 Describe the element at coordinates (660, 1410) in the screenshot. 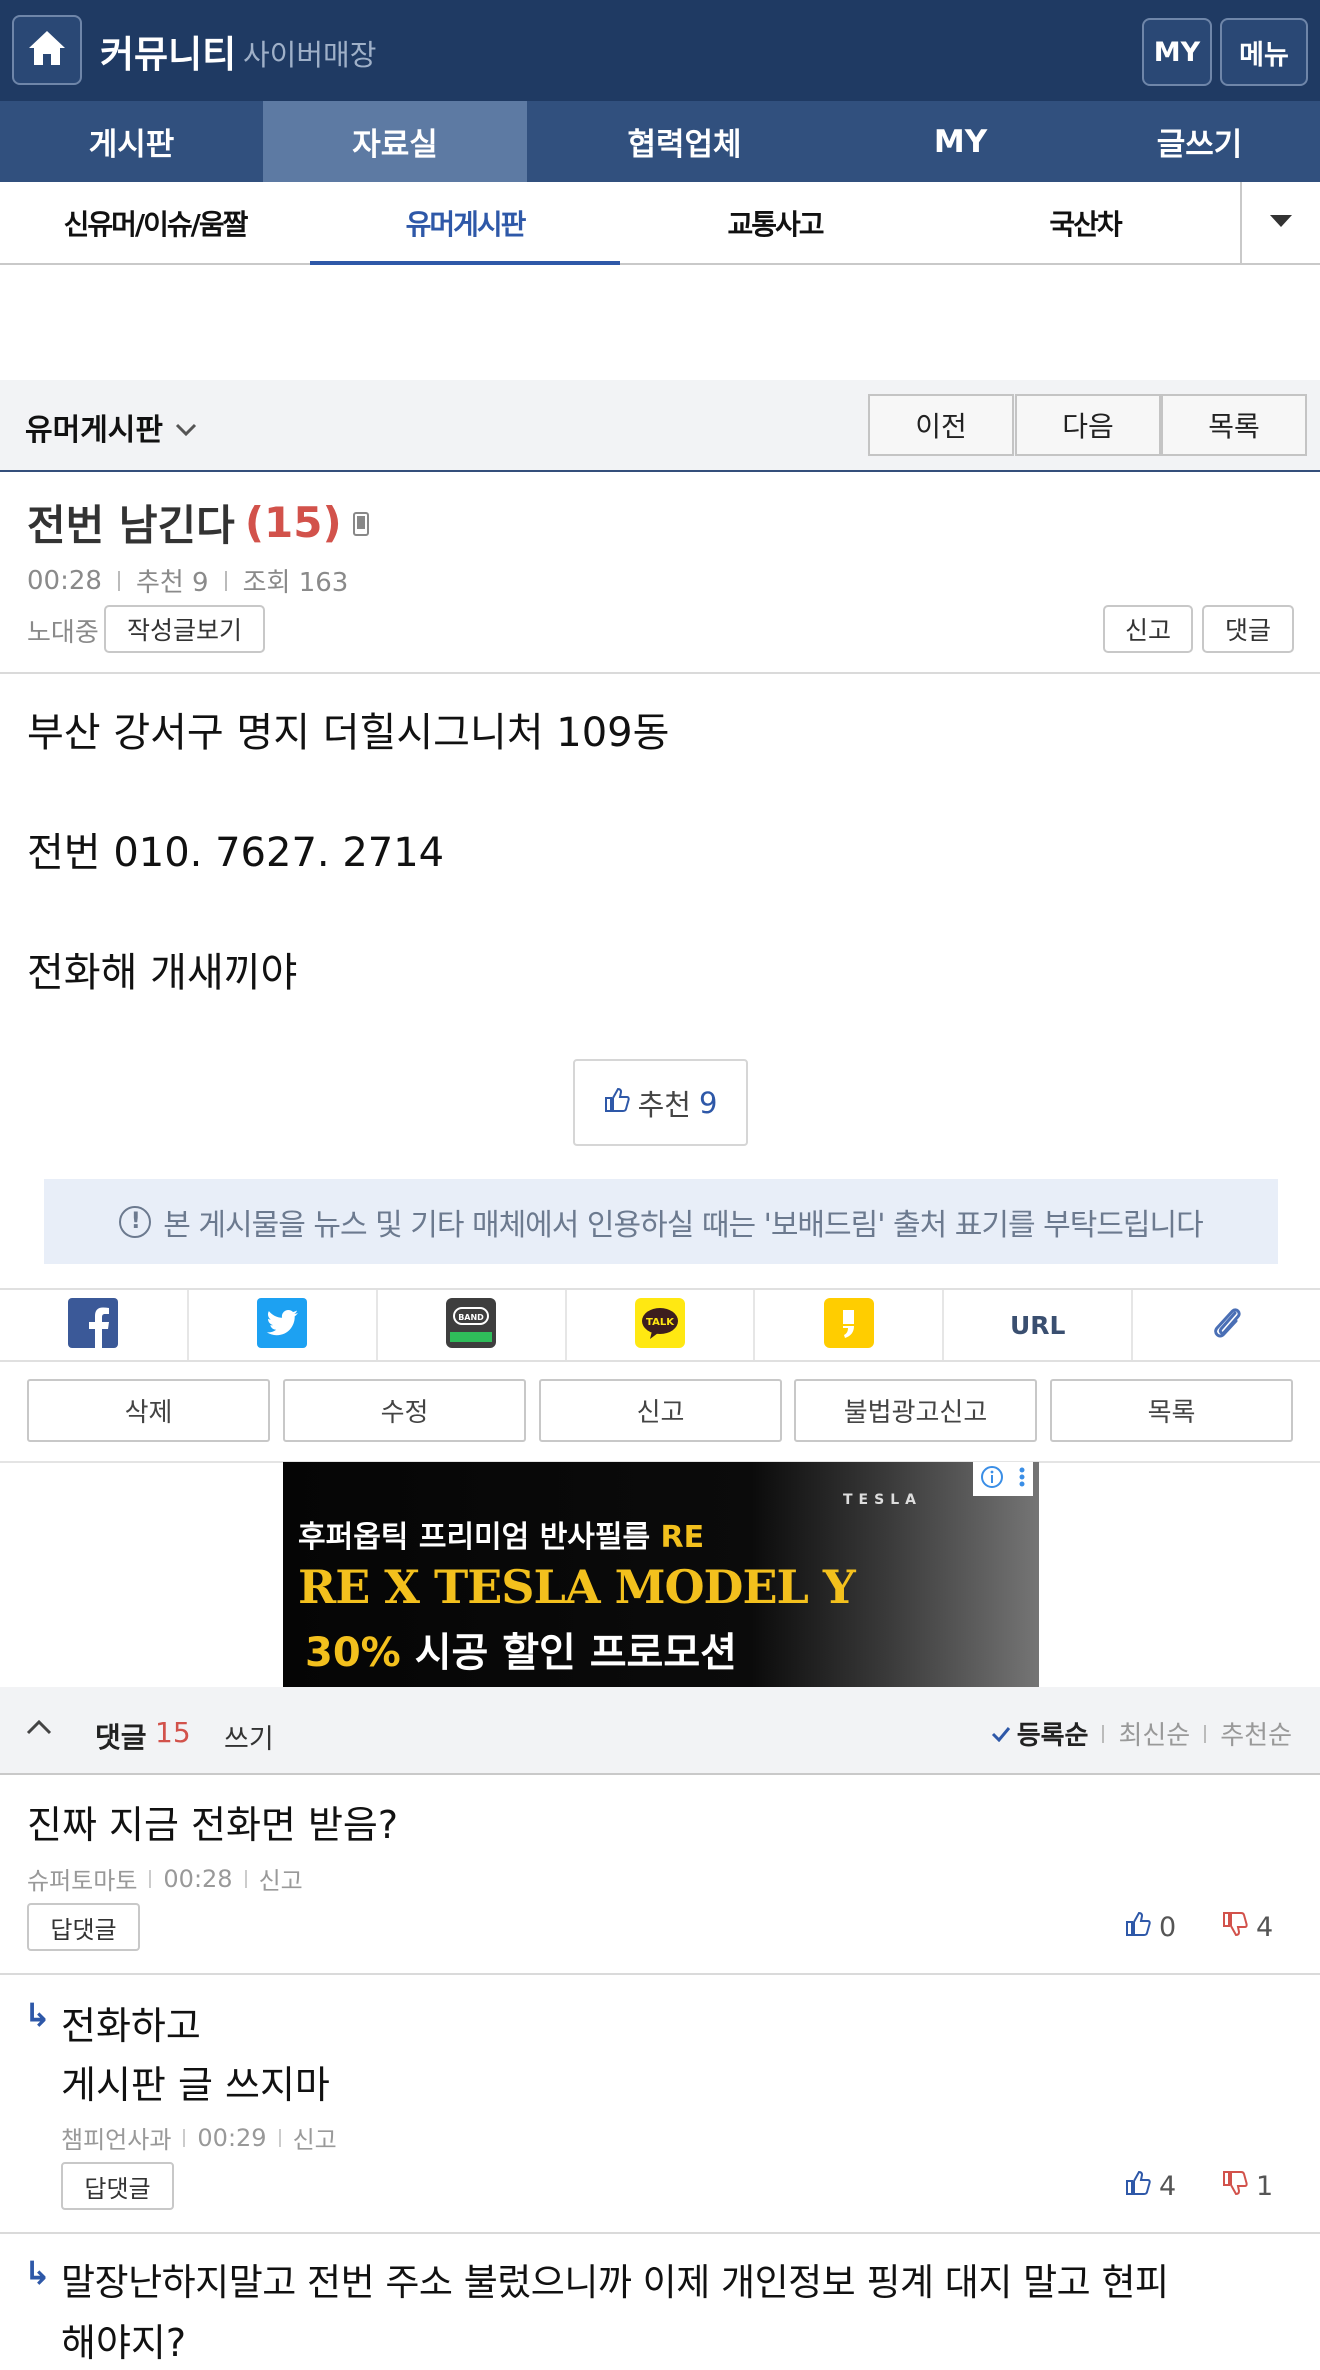

I see `report-button: 신고` at that location.